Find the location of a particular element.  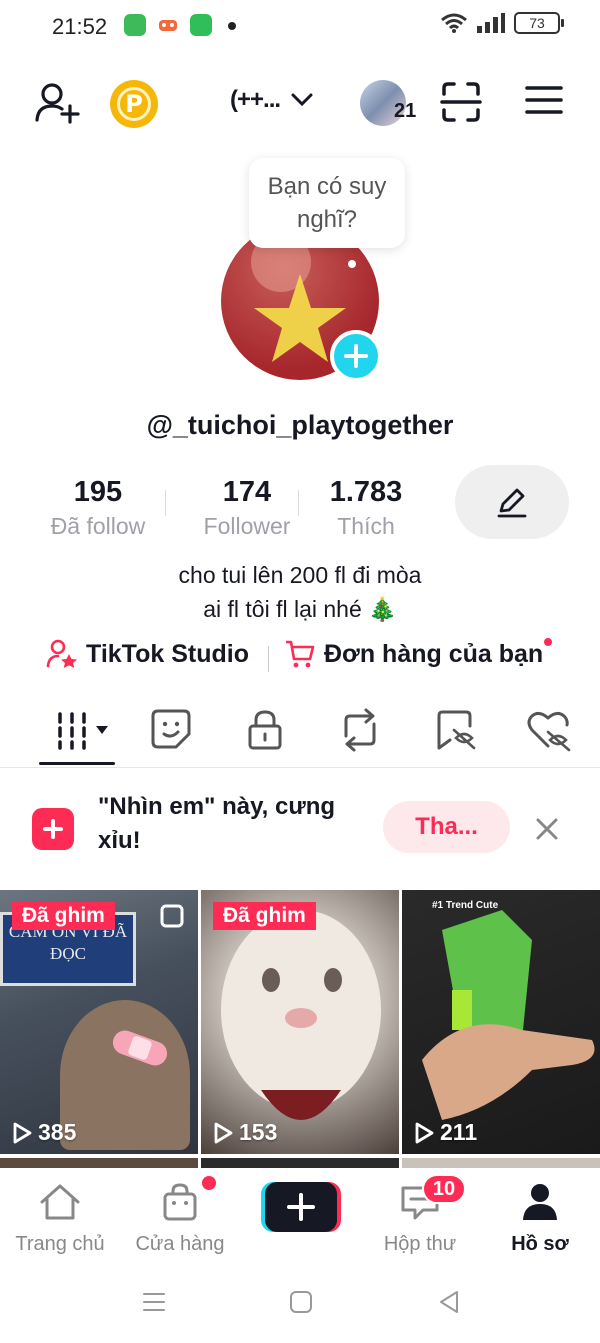

stat-followers: 174 Follower is located at coordinates (247, 508).